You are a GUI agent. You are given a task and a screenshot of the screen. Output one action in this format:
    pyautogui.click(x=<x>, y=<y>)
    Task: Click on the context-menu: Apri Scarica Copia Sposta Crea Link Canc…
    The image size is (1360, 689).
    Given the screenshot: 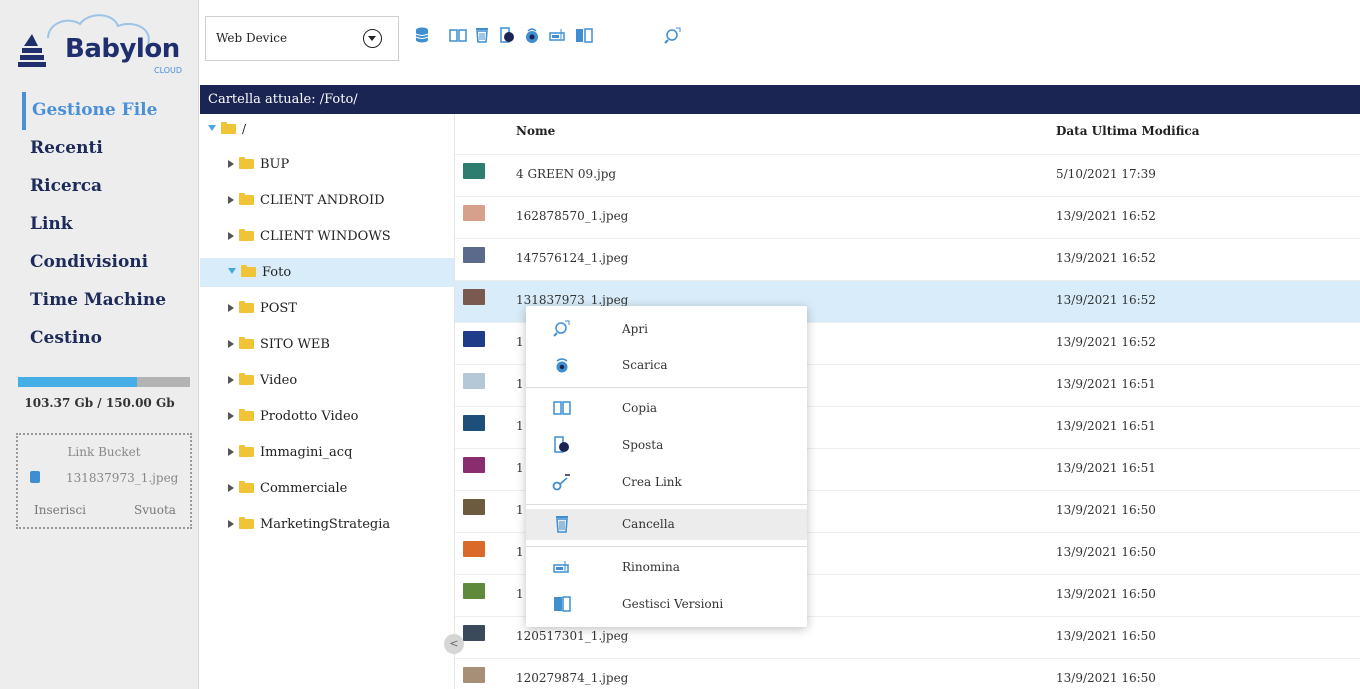 What is the action you would take?
    pyautogui.click(x=666, y=466)
    